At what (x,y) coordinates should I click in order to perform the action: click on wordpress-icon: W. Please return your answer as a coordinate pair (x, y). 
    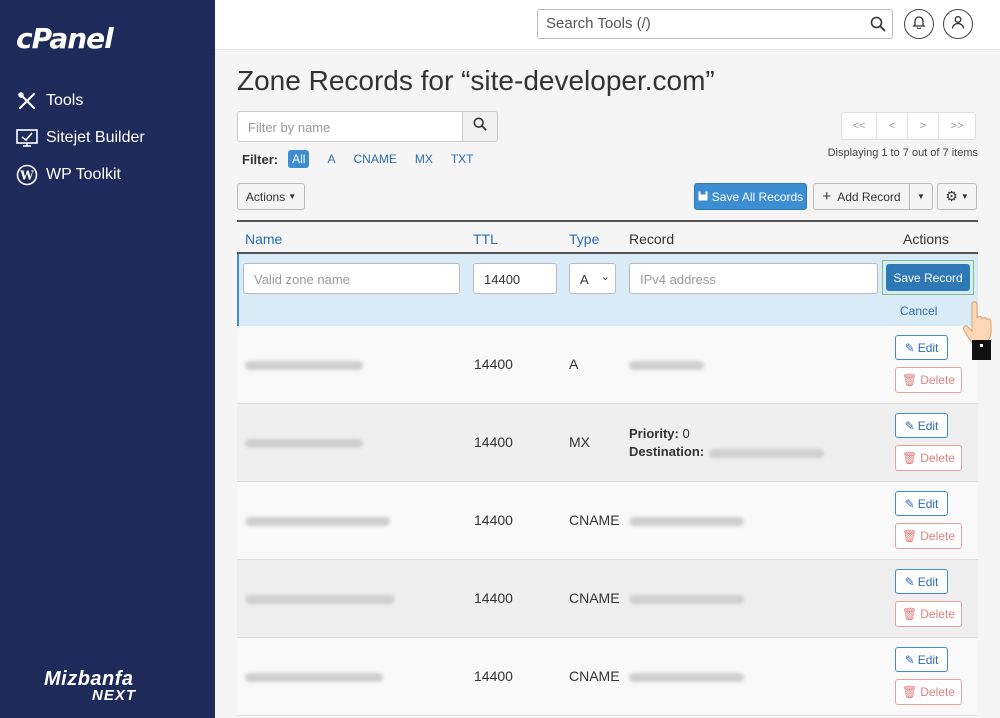
    Looking at the image, I should click on (27, 175).